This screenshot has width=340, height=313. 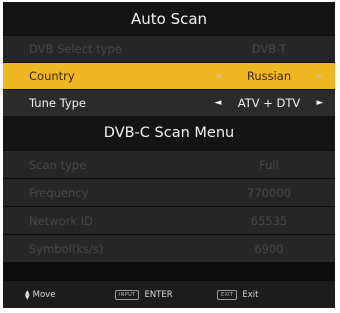 I want to click on tune-type-value: ATV + DTV, so click(x=269, y=103).